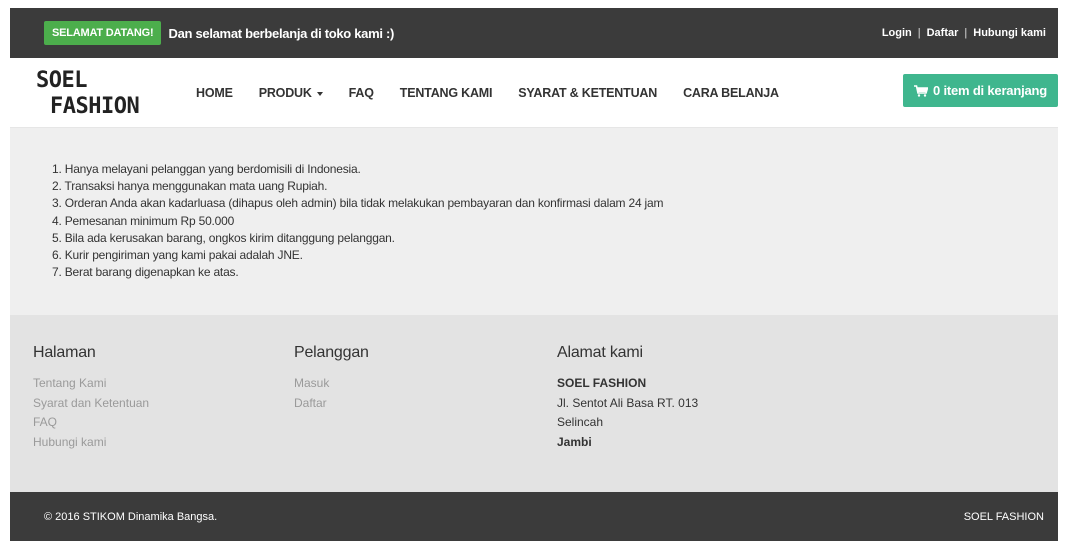 Image resolution: width=1069 pixels, height=541 pixels. Describe the element at coordinates (602, 383) in the screenshot. I see `address-name: SOEL FASHION` at that location.